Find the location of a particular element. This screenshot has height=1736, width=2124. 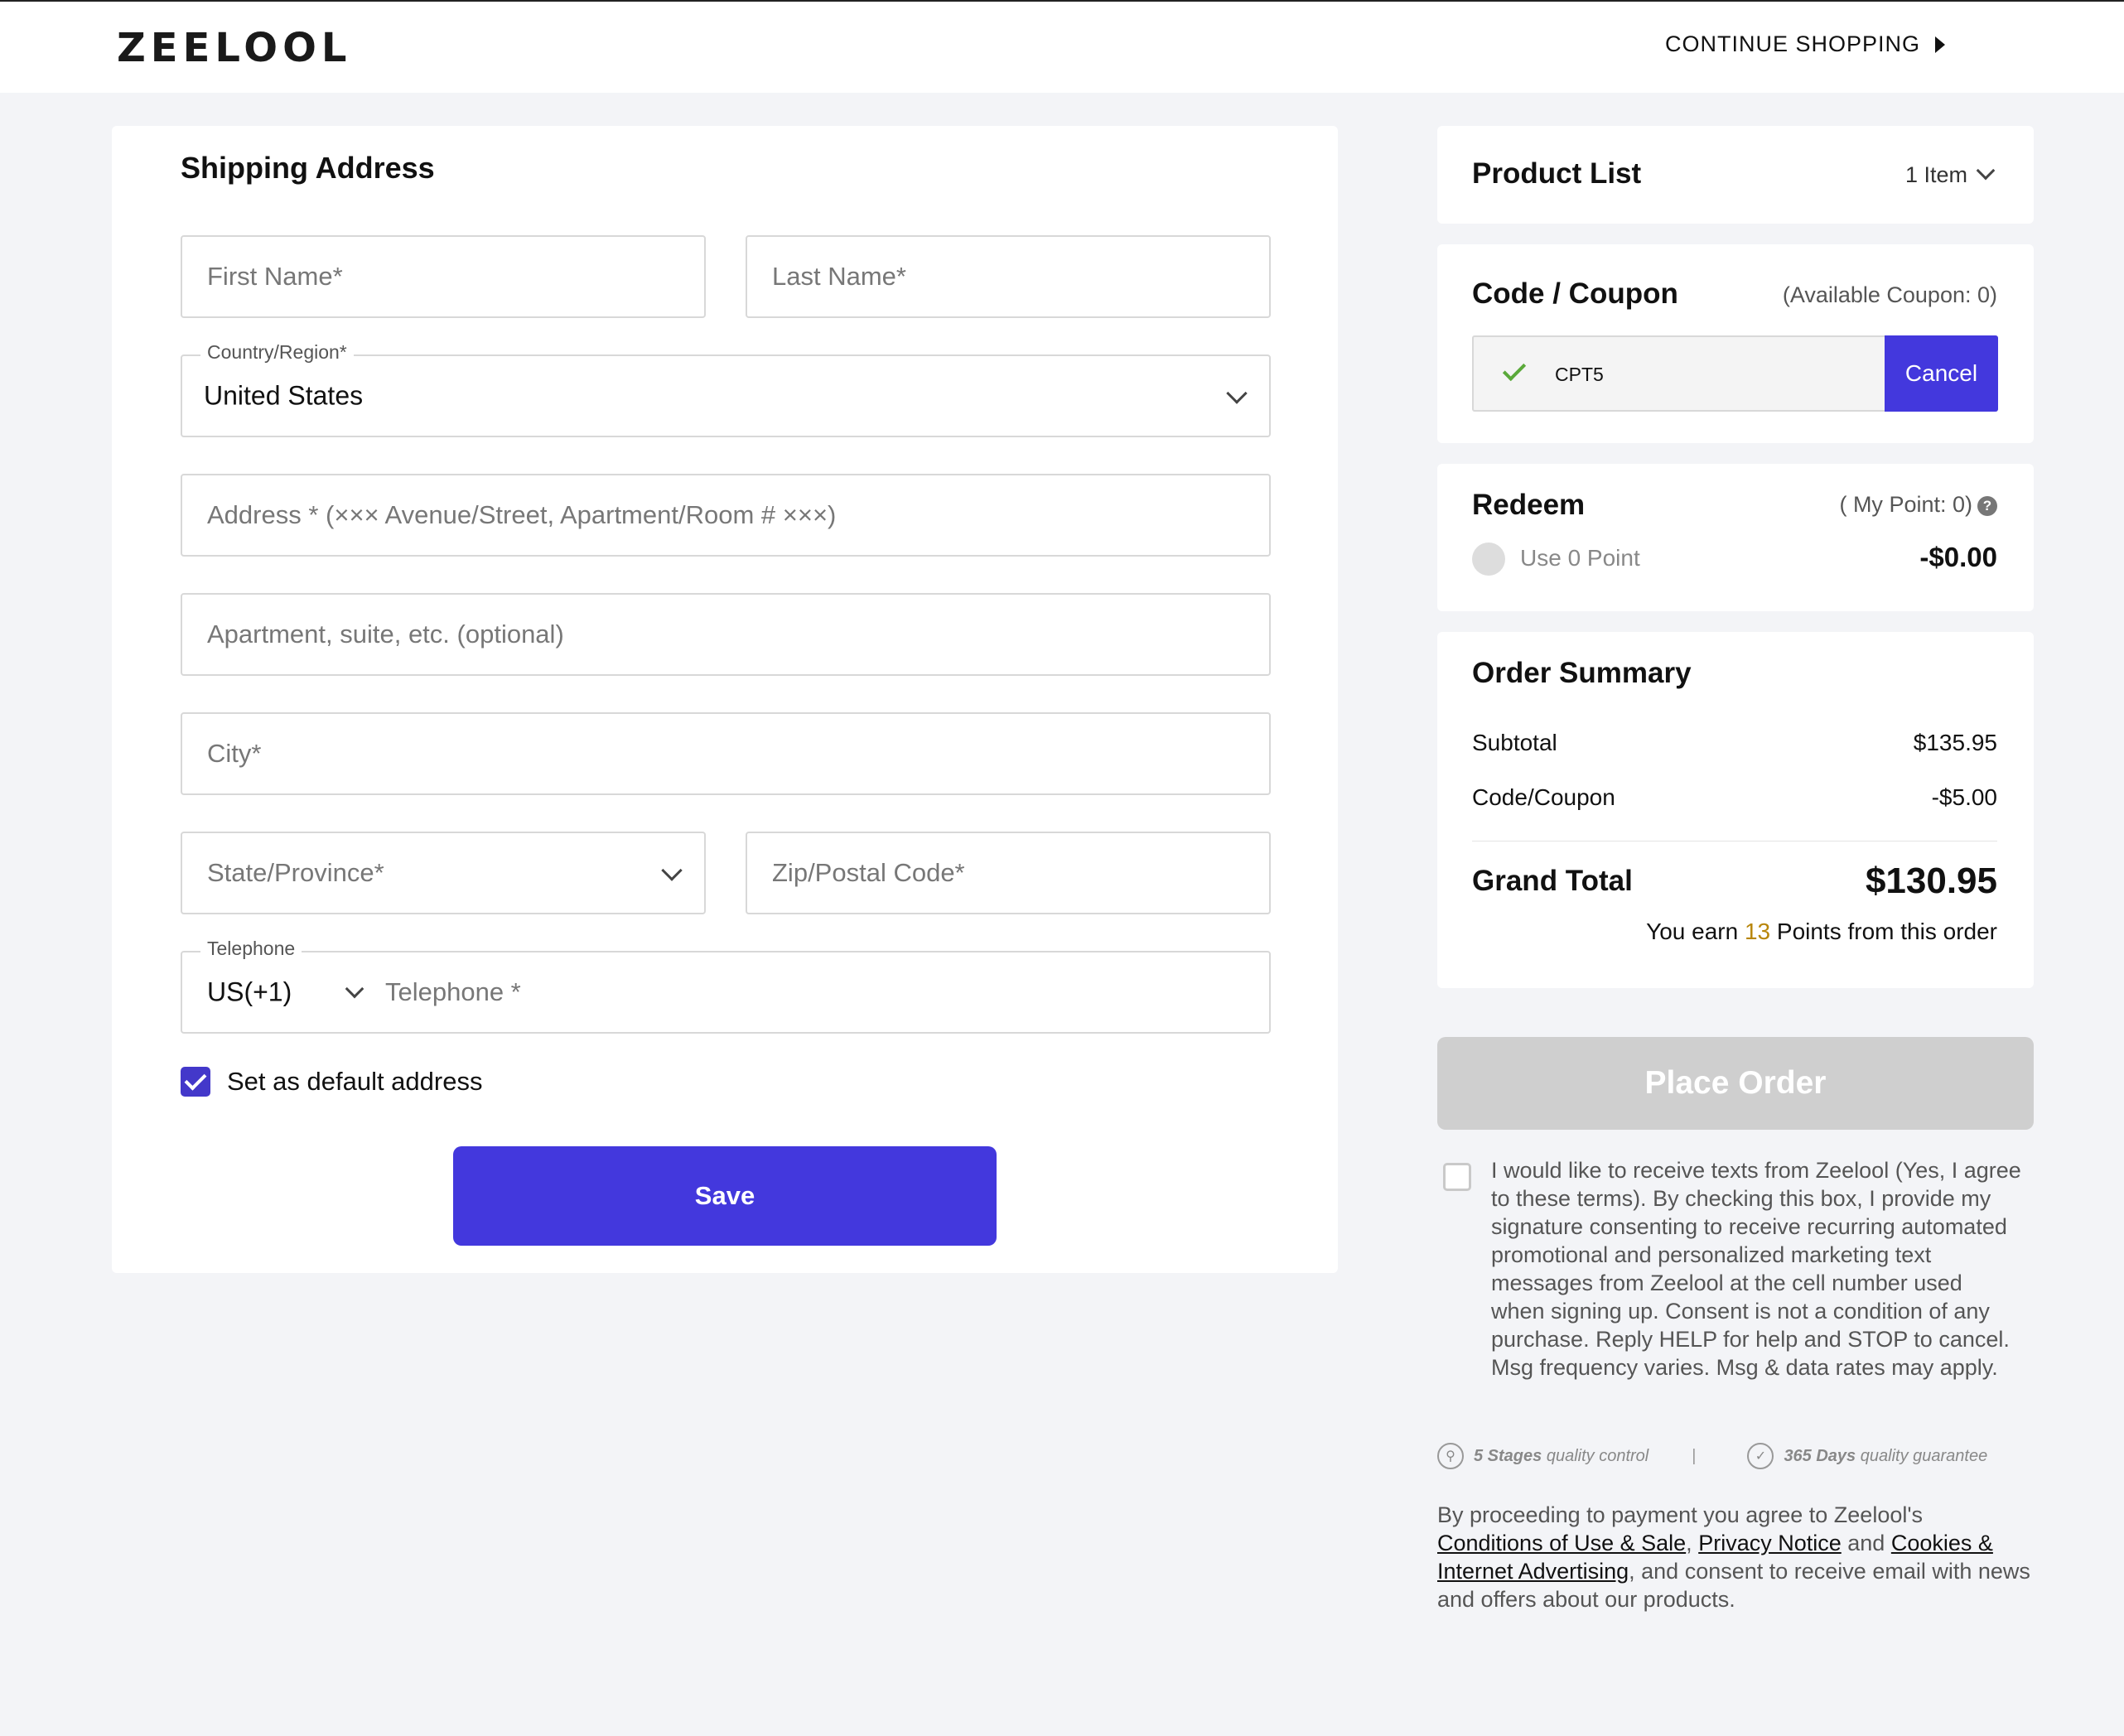

place-order-button: Place Order is located at coordinates (1735, 1083).